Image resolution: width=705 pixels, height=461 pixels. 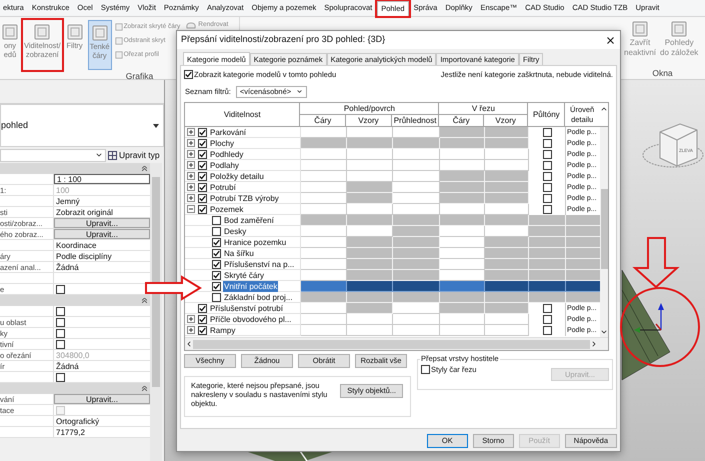 I want to click on collapse-icon, so click(x=191, y=209).